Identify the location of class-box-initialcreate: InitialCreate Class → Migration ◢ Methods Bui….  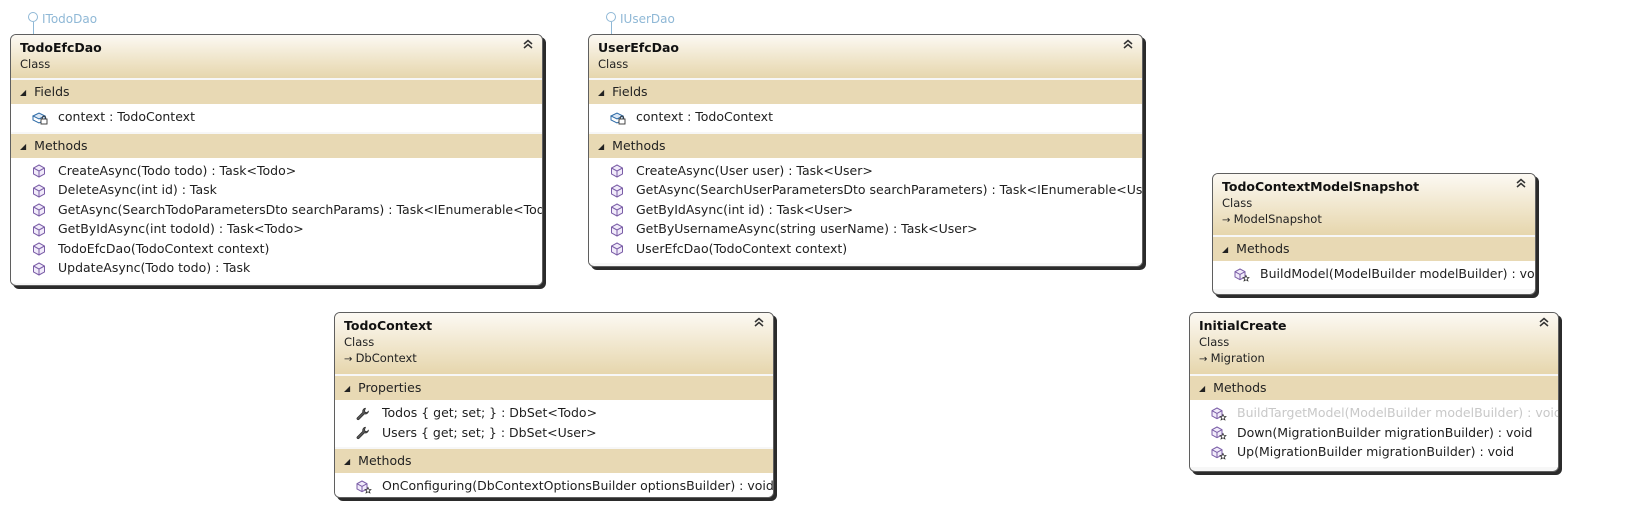
(1374, 392).